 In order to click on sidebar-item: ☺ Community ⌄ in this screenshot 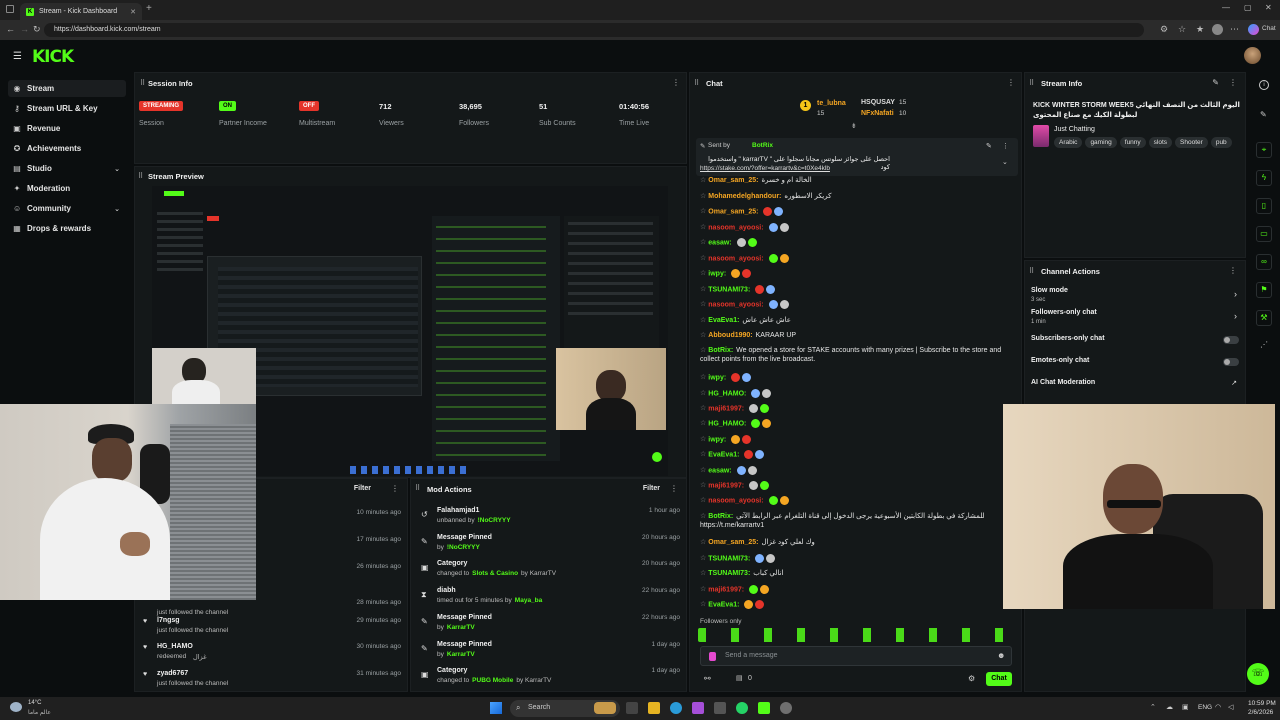, I will do `click(67, 208)`.